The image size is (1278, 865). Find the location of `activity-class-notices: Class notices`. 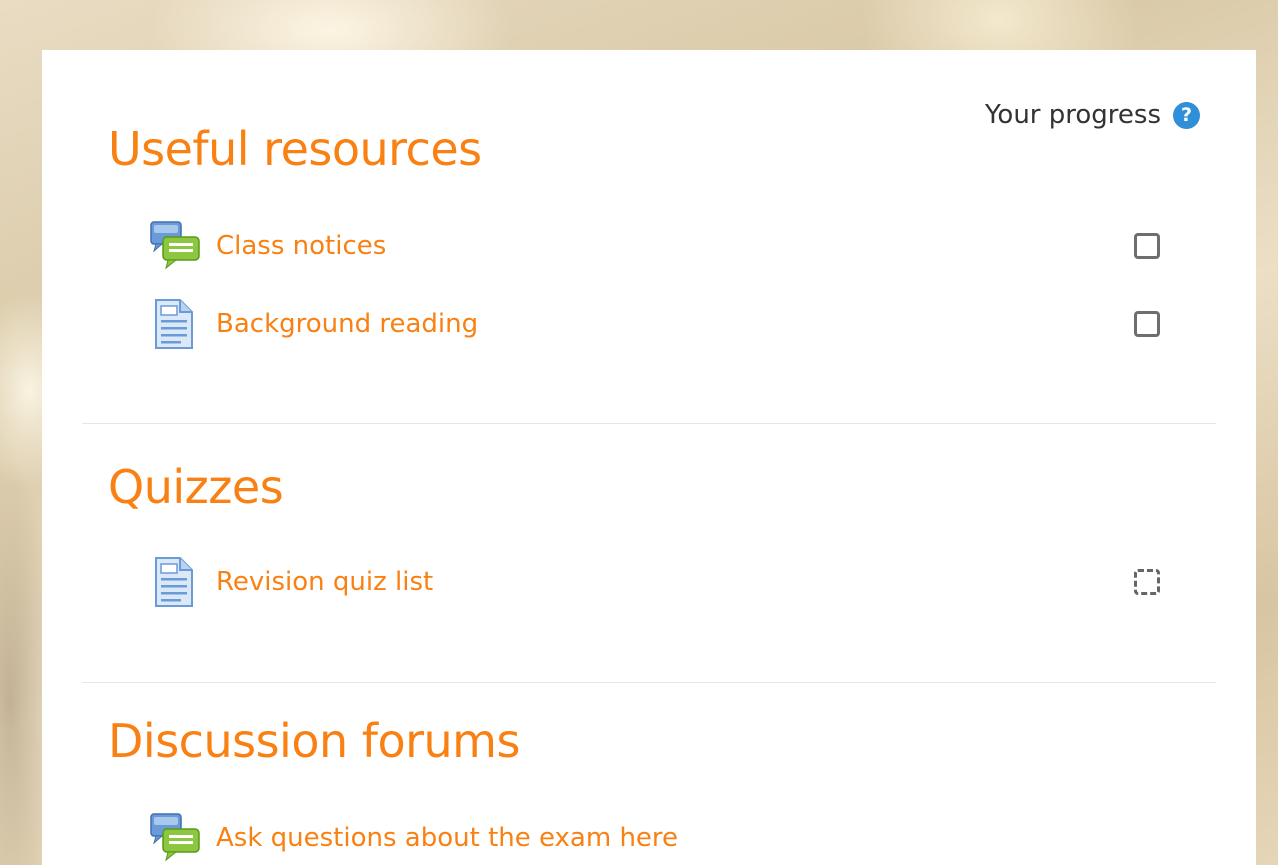

activity-class-notices: Class notices is located at coordinates (655, 246).